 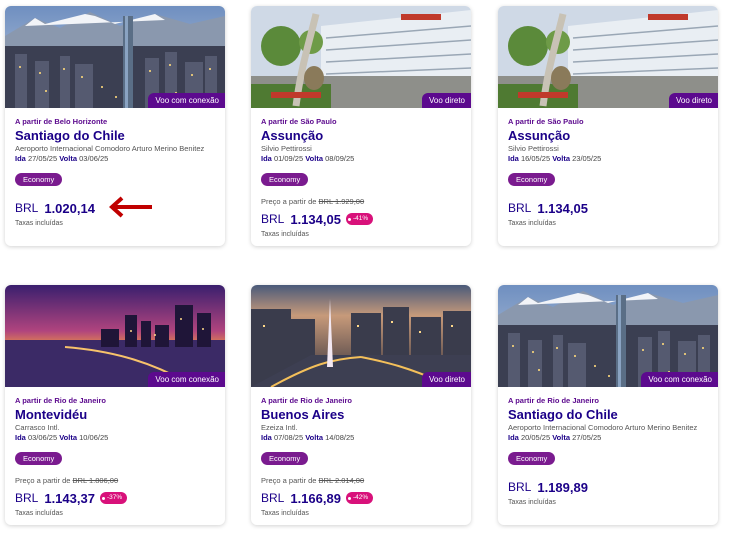 What do you see at coordinates (340, 158) in the screenshot?
I see `volta-date: 08/09/25` at bounding box center [340, 158].